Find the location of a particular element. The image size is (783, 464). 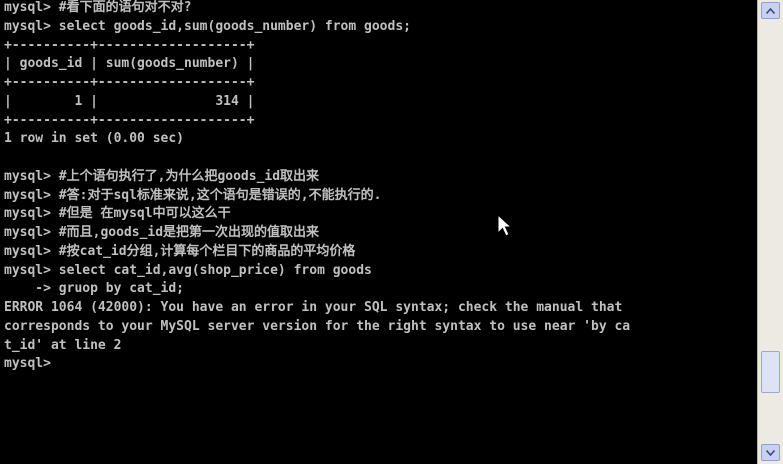

arrow-down-icon is located at coordinates (770, 452).